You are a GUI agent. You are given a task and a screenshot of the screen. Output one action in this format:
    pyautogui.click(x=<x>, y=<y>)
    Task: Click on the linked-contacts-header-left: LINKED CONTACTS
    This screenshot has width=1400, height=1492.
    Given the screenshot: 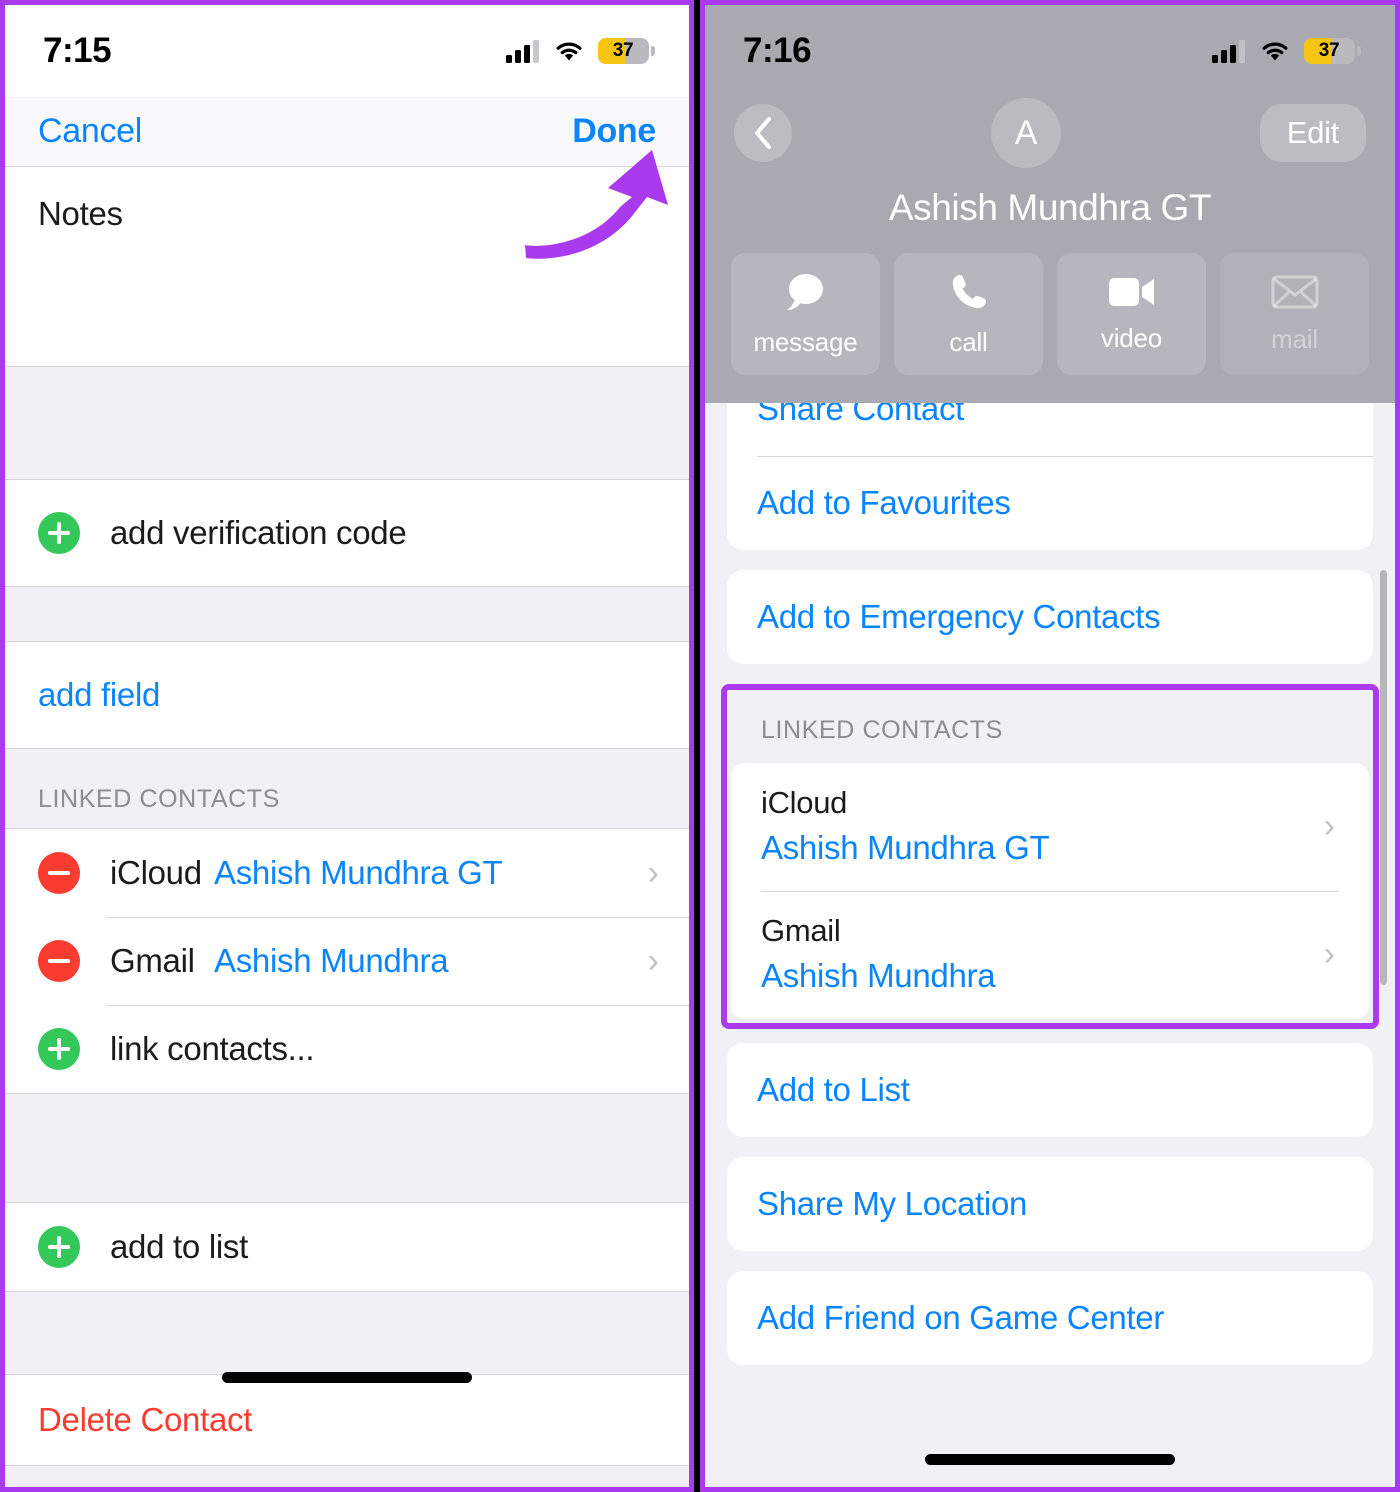 What is the action you would take?
    pyautogui.click(x=347, y=788)
    